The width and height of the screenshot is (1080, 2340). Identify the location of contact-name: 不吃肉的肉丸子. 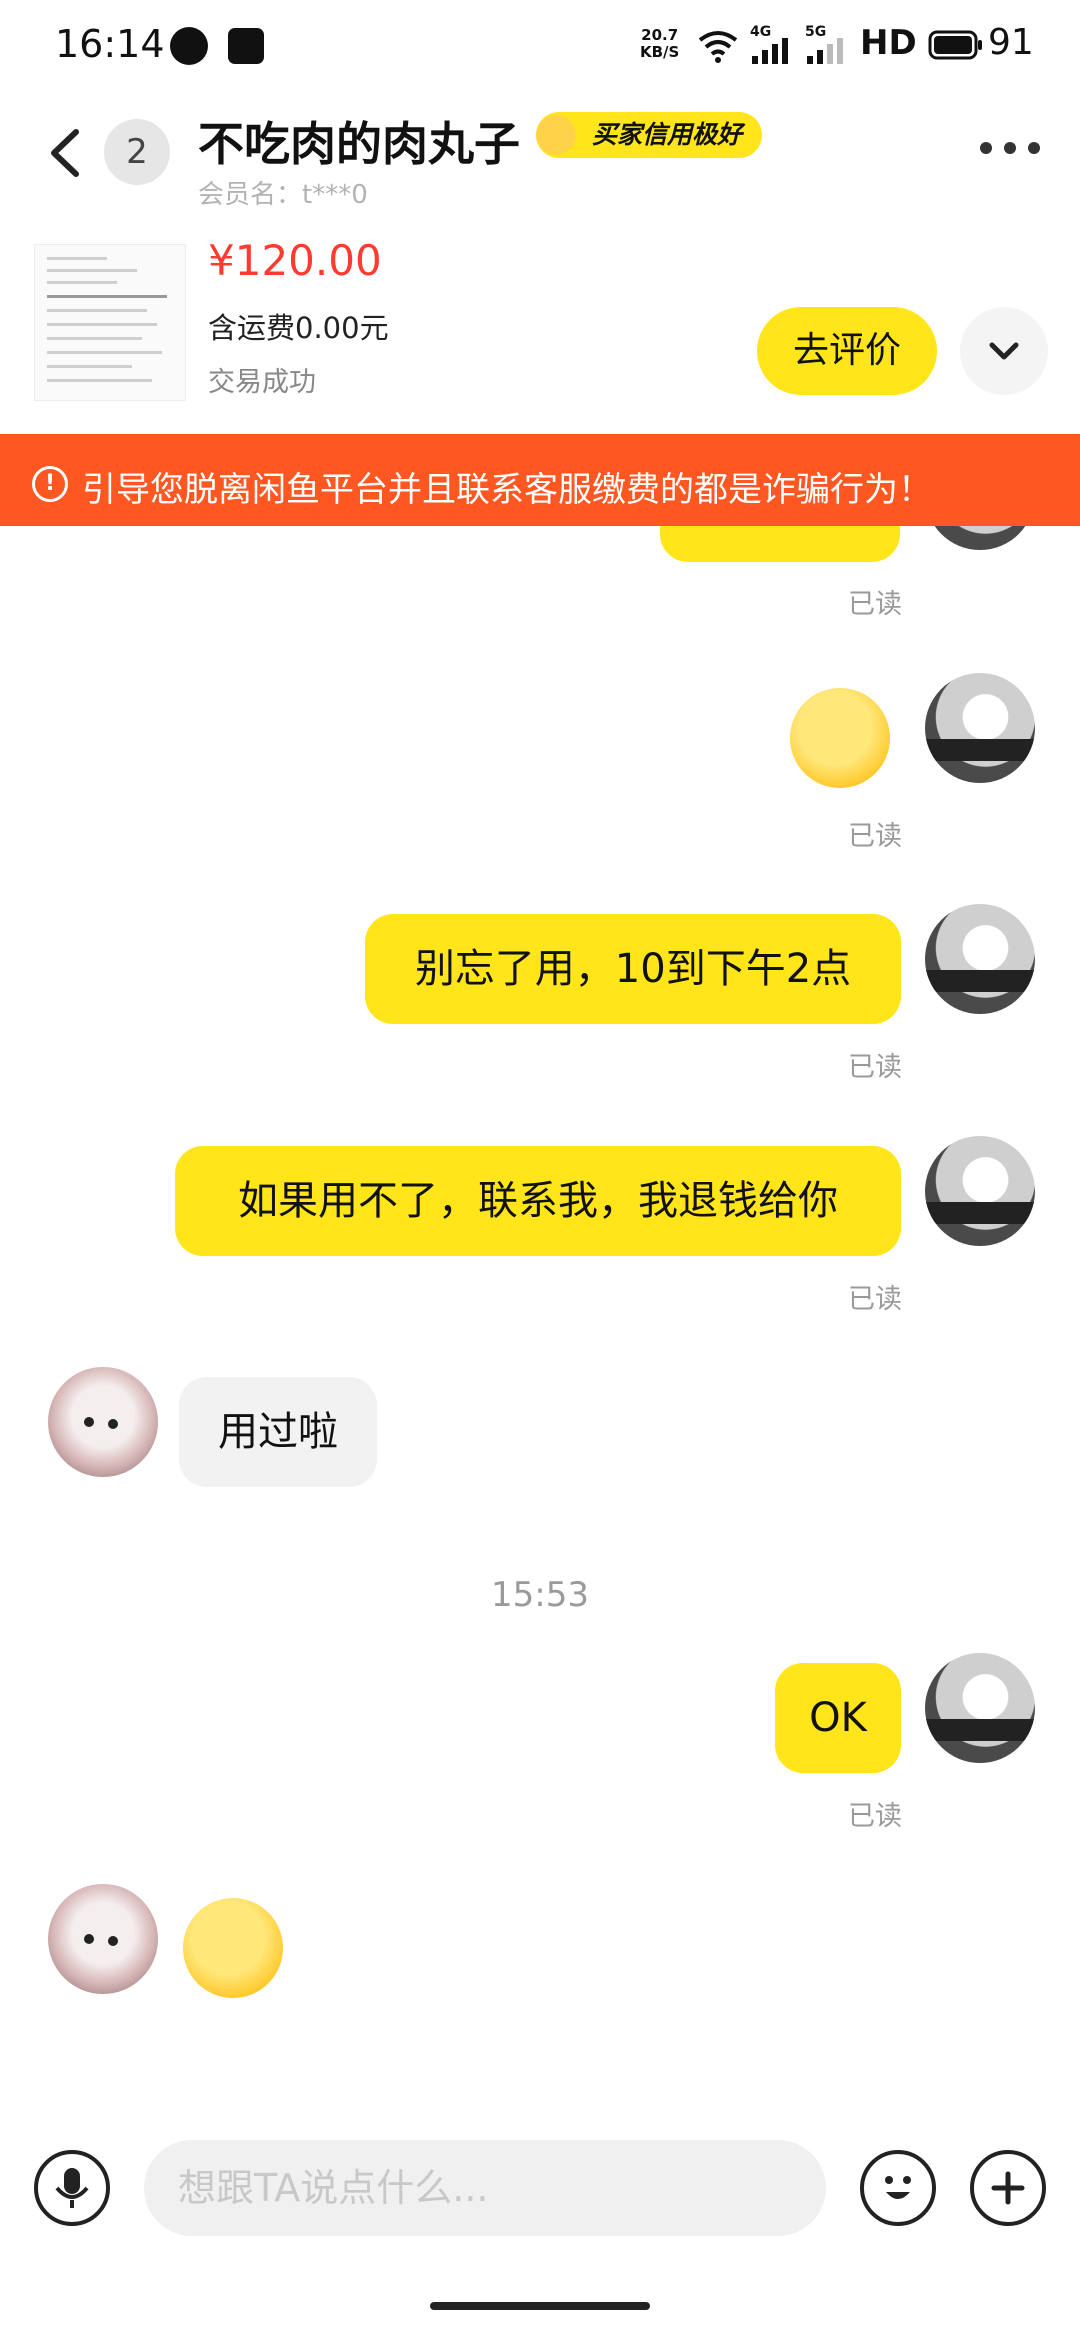
(359, 141).